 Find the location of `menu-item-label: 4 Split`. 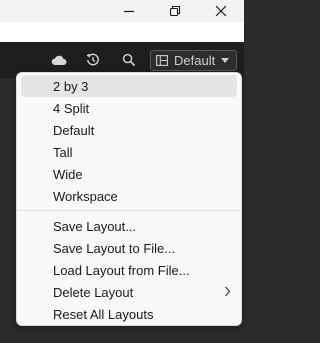

menu-item-label: 4 Split is located at coordinates (71, 108).